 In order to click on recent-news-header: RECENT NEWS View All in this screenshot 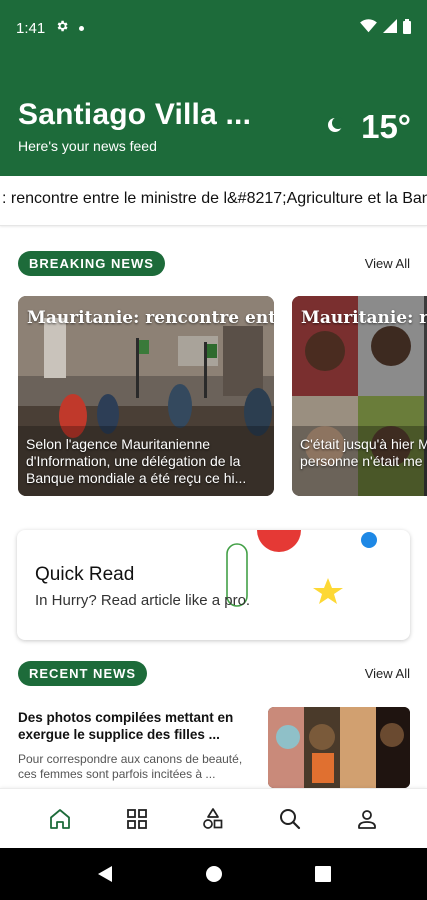, I will do `click(214, 673)`.